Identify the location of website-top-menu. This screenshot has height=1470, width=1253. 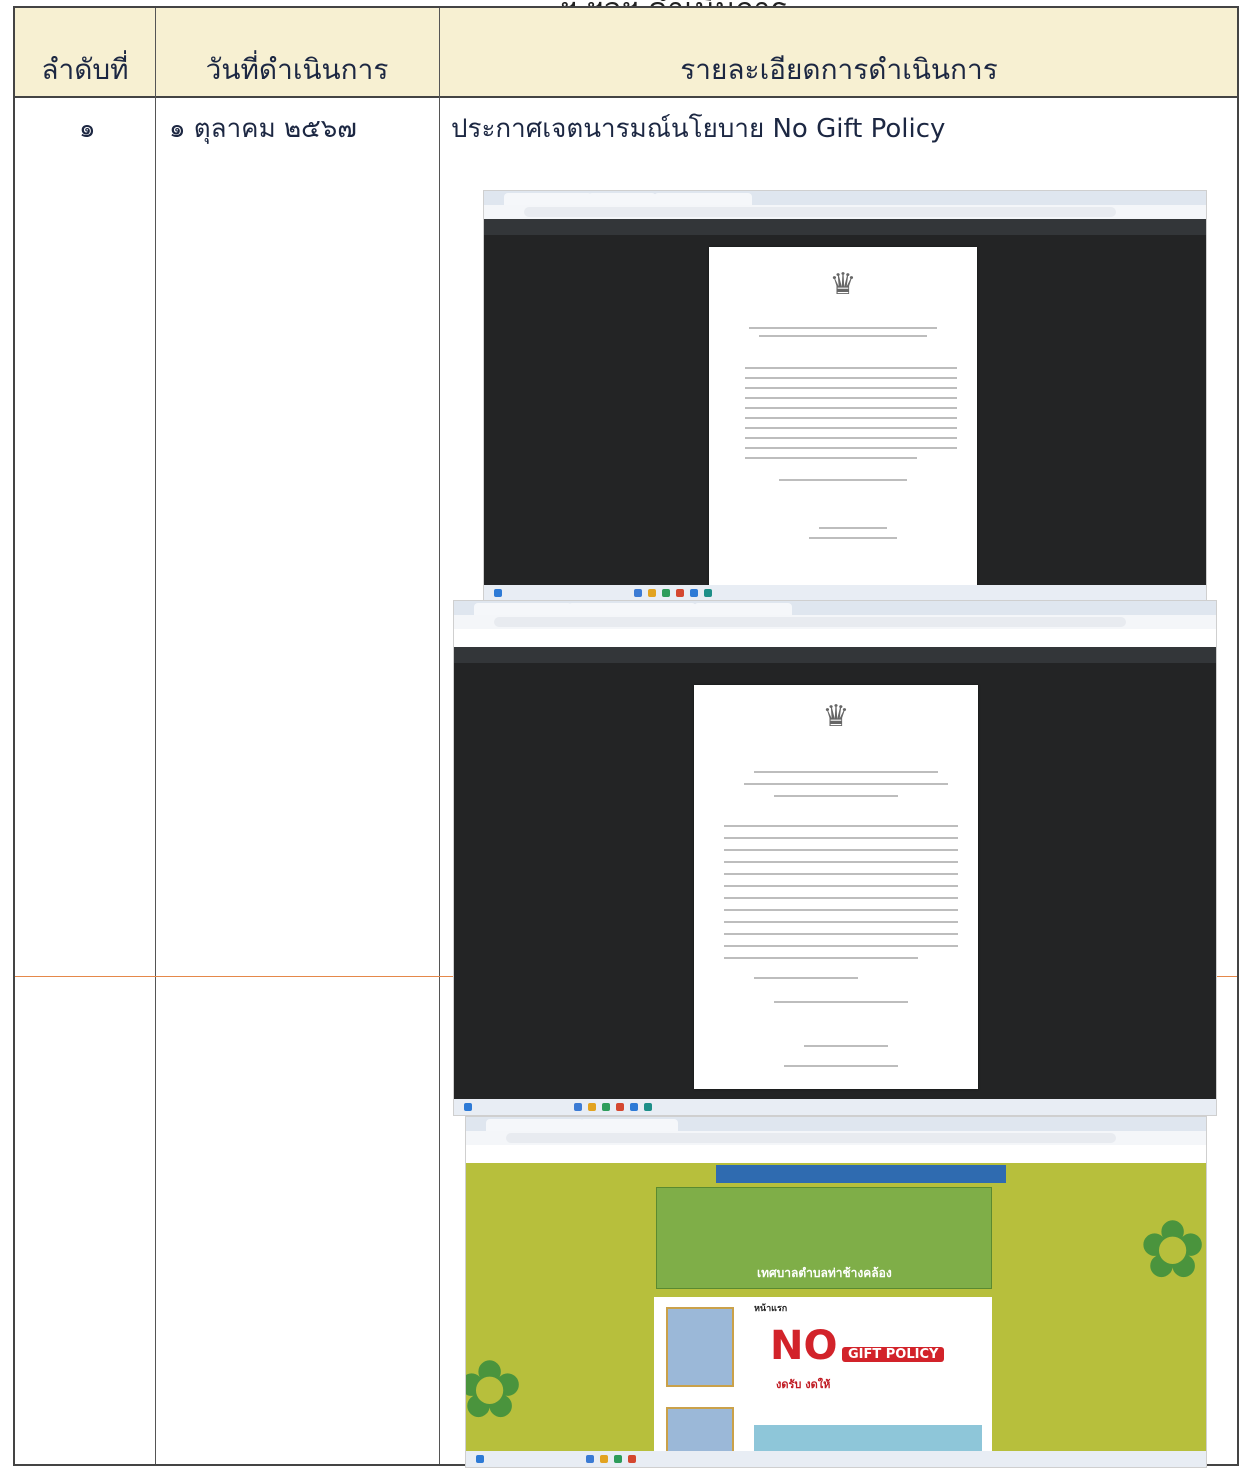
(861, 1174).